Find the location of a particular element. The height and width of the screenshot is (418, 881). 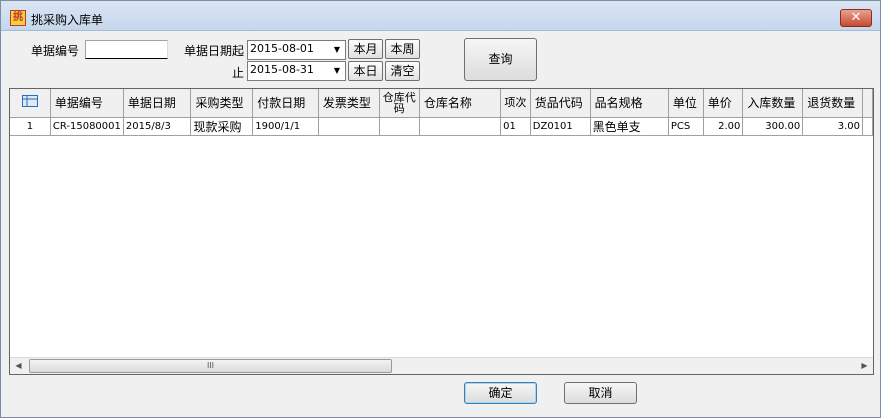

cell-payment-date: 1900/1/1 is located at coordinates (285, 126).